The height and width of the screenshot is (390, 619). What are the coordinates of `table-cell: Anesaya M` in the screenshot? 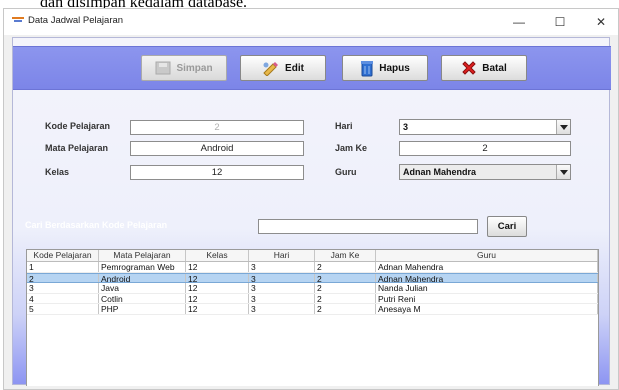 It's located at (487, 309).